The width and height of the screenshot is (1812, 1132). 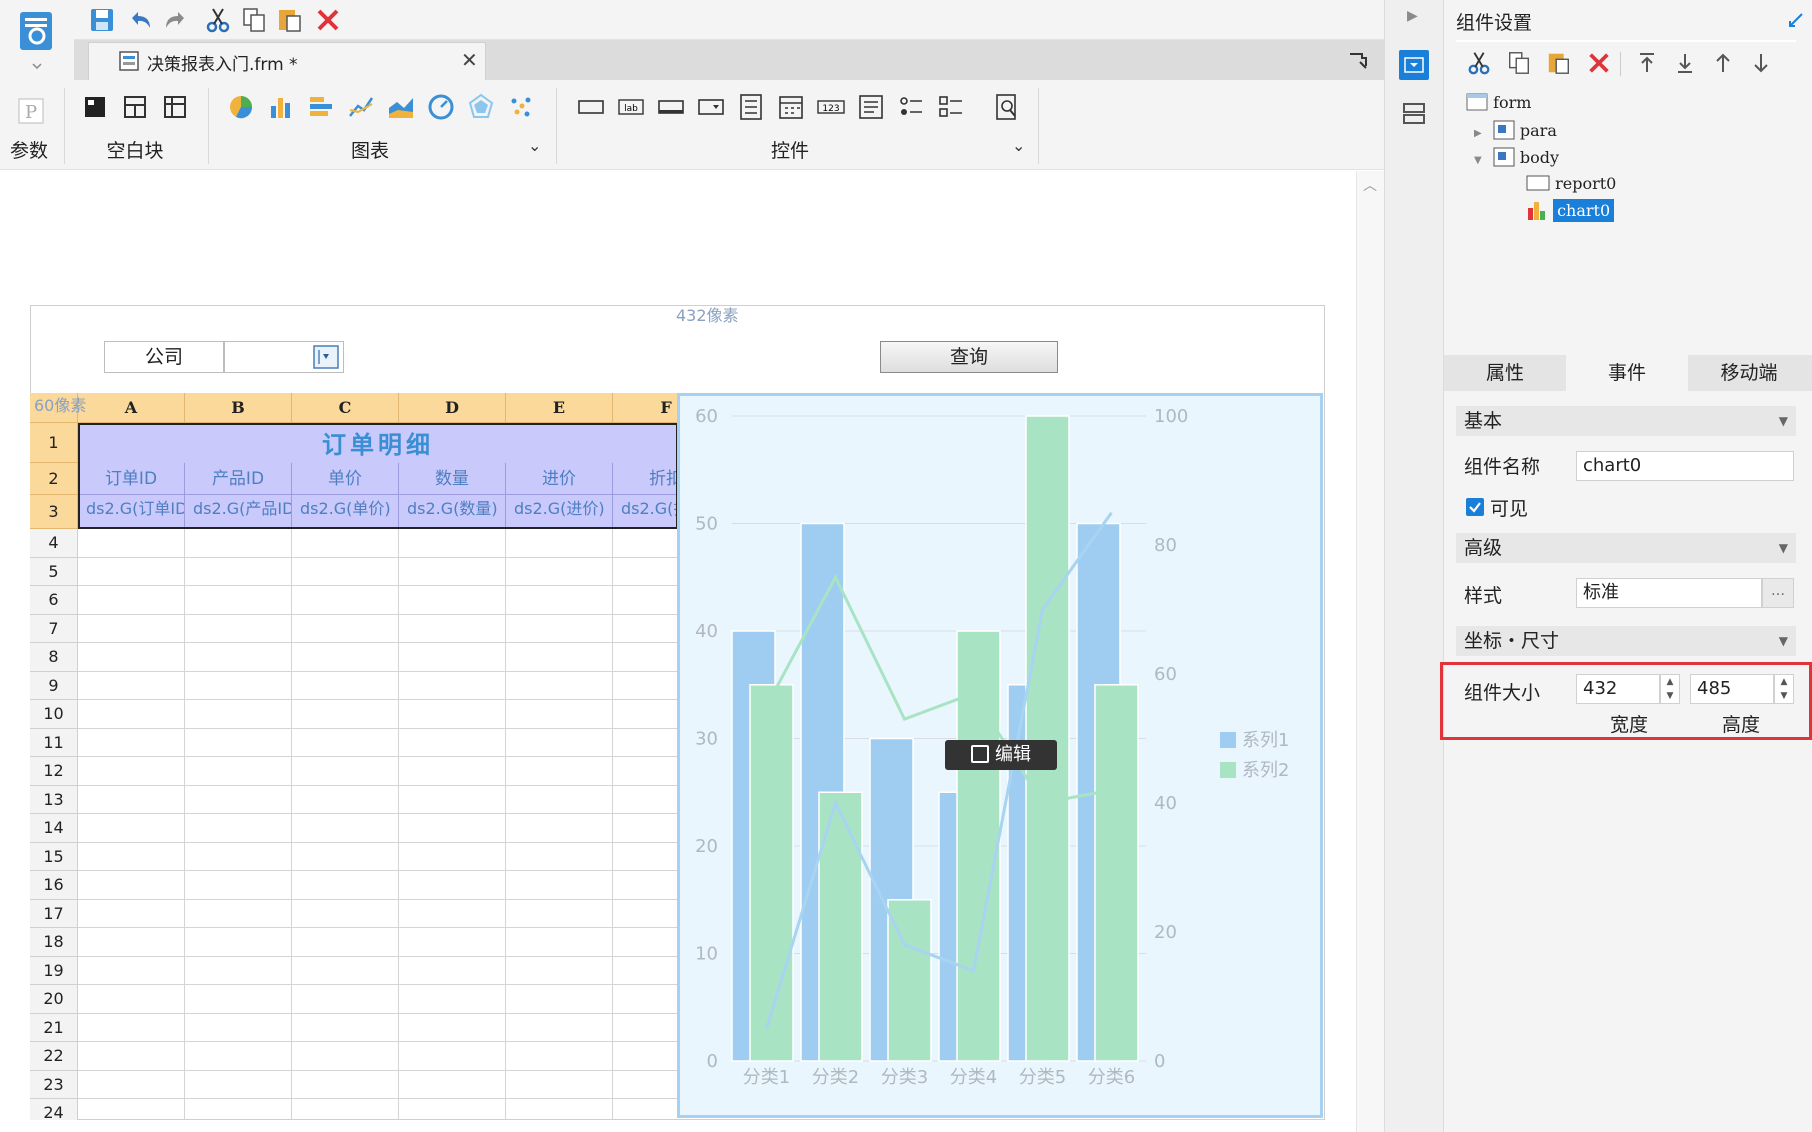 I want to click on row-header: 6, so click(x=54, y=600).